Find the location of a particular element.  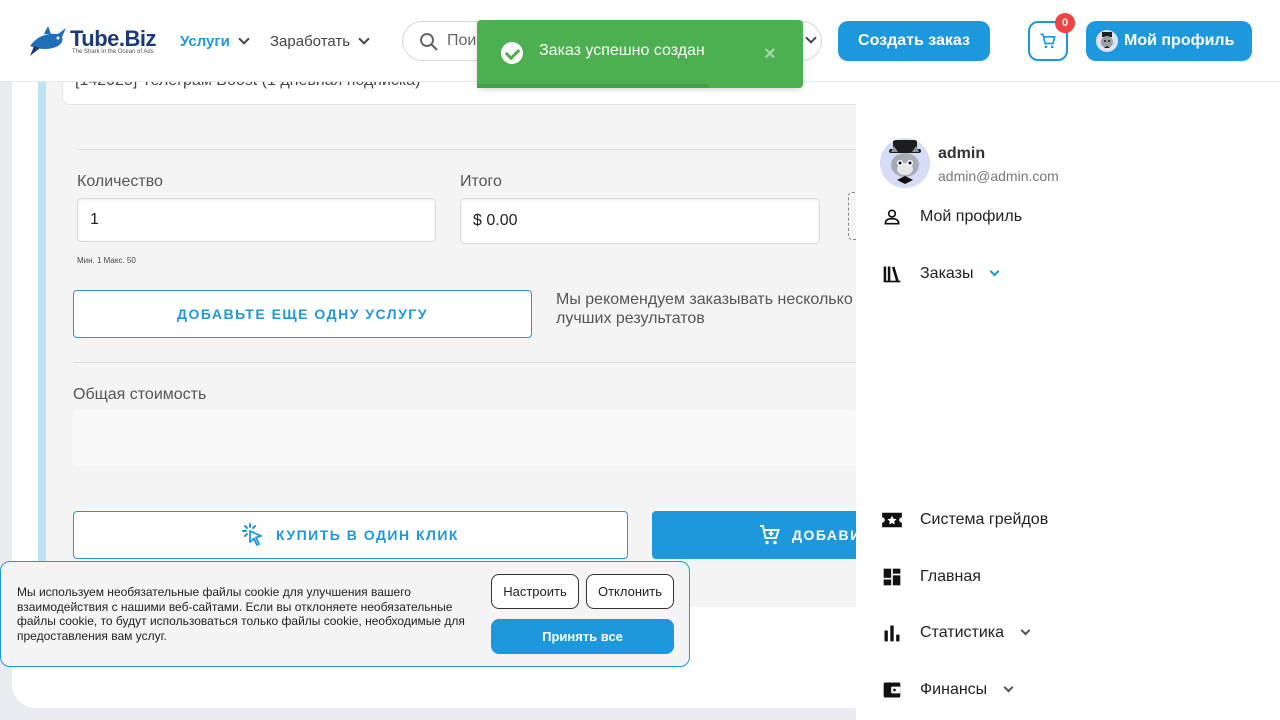

drawer-item-label: Система грейдов is located at coordinates (984, 519).